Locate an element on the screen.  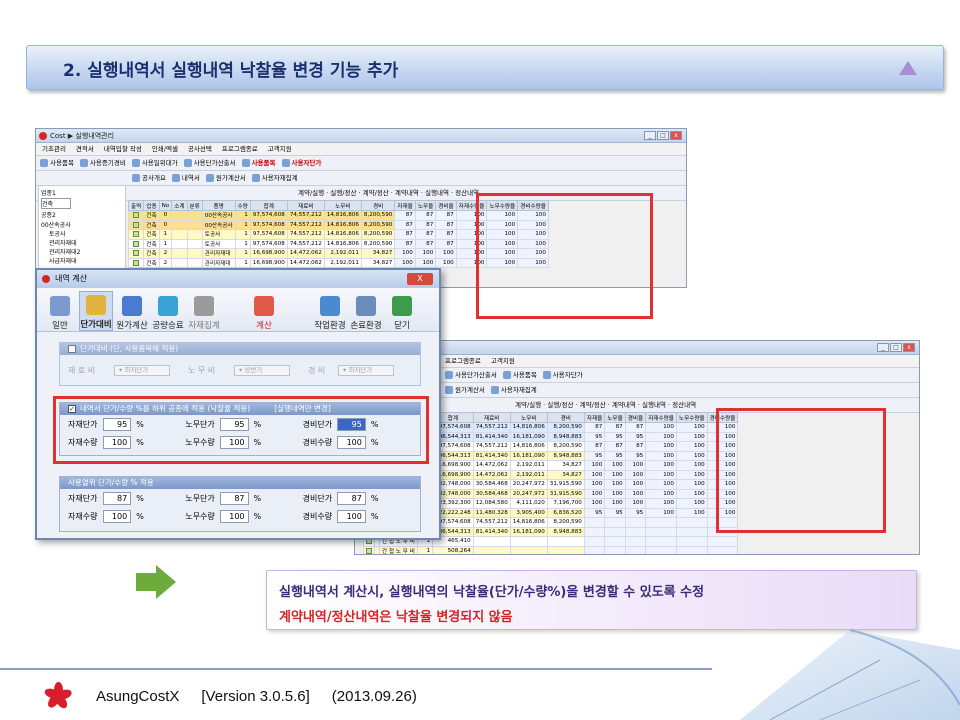
toolbar-button: 사용자단가 is located at coordinates (562, 375).